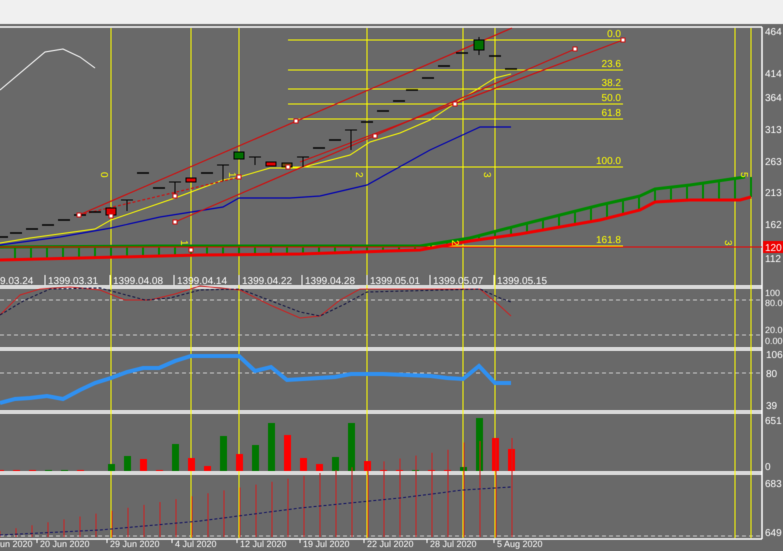 This screenshot has width=783, height=551. I want to click on wave-label: 0, so click(103, 175).